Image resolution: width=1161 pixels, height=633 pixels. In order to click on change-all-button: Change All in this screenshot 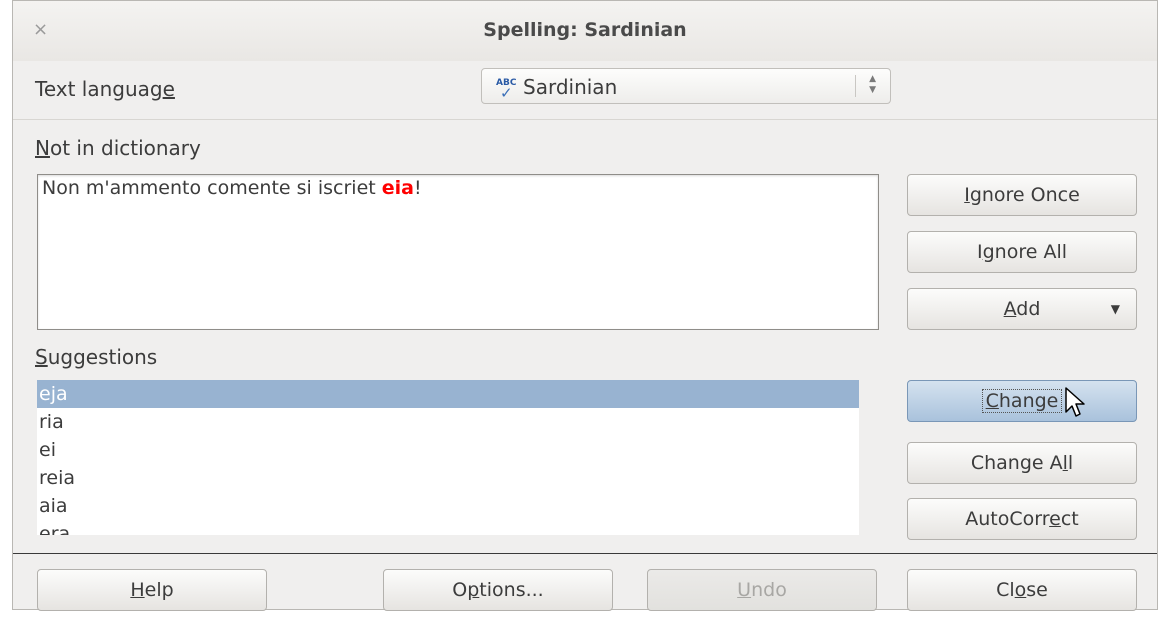, I will do `click(1022, 463)`.